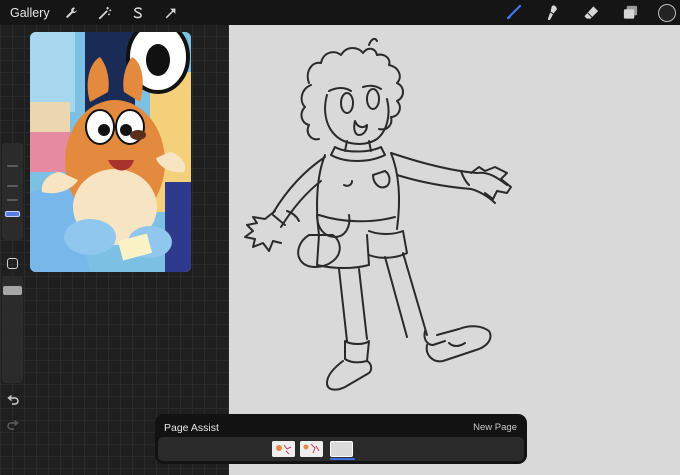  What do you see at coordinates (12, 329) in the screenshot?
I see `brush-opacity-slider` at bounding box center [12, 329].